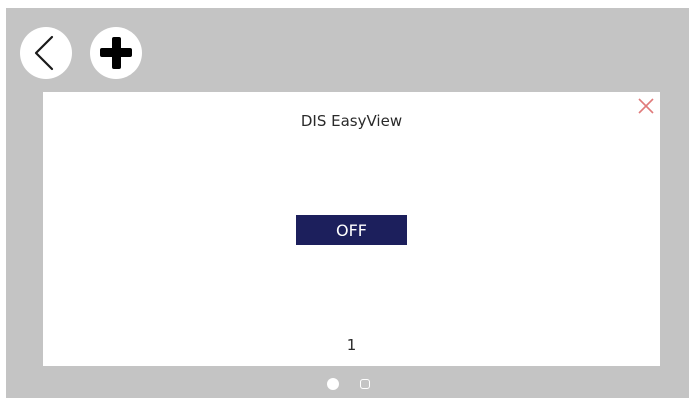  I want to click on chevron-left-icon, so click(44, 53).